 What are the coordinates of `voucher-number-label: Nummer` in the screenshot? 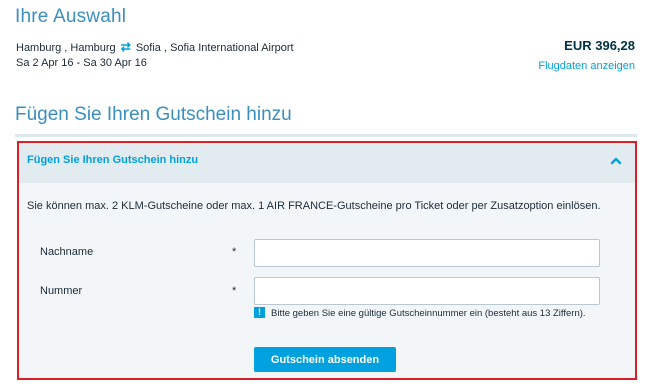 It's located at (61, 291).